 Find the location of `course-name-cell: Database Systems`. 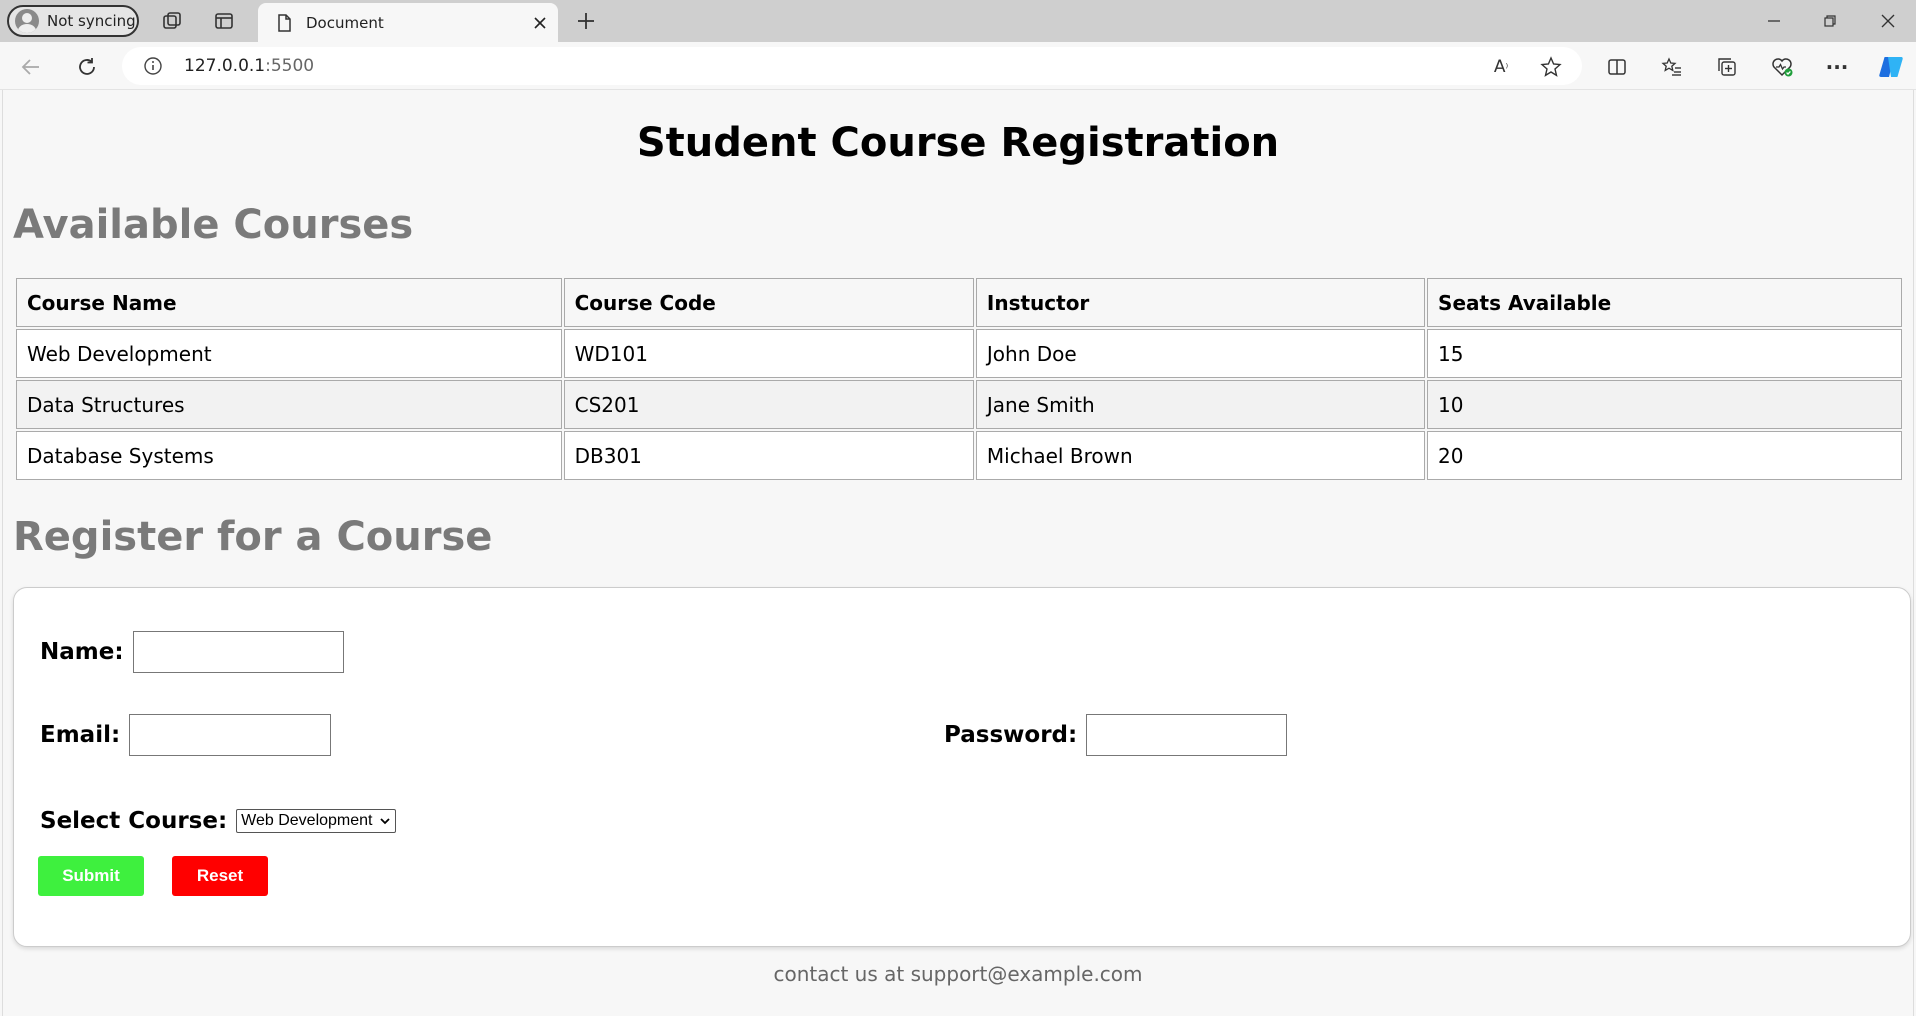

course-name-cell: Database Systems is located at coordinates (289, 455).